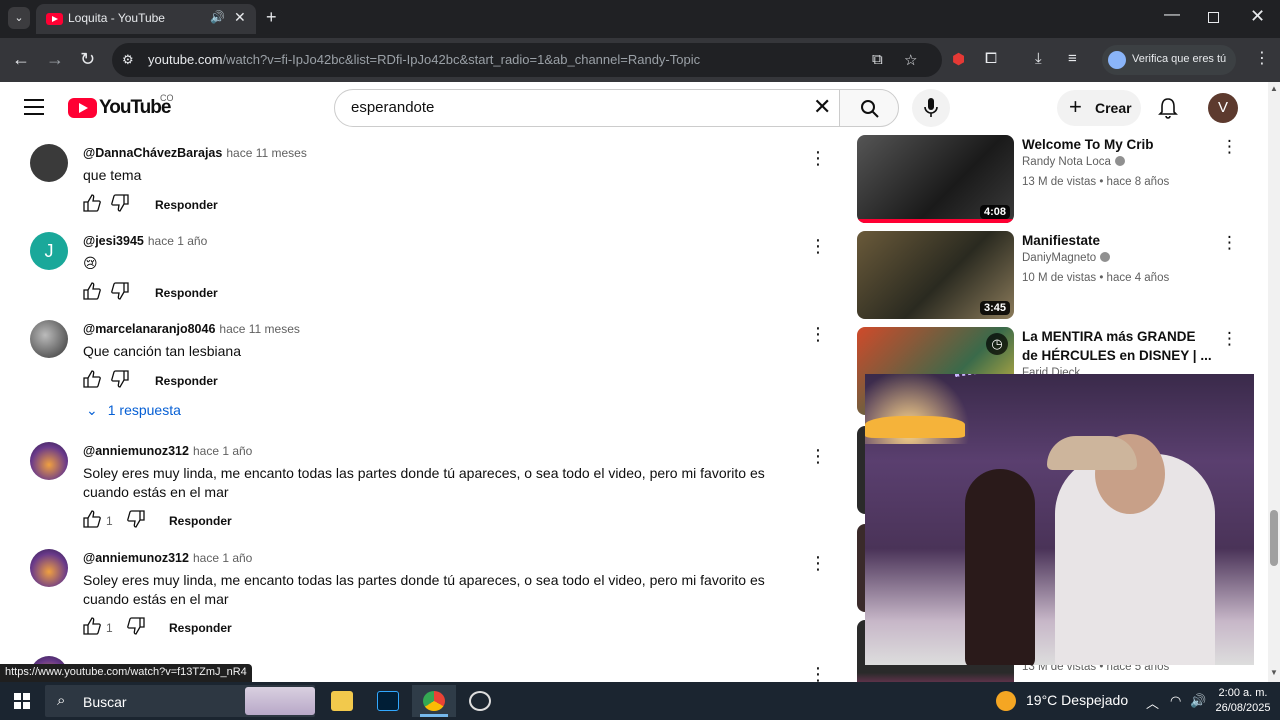  I want to click on search-button, so click(869, 108).